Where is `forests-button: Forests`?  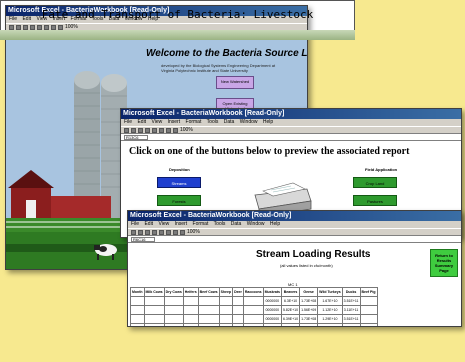
forests-button: Forests is located at coordinates (179, 200).